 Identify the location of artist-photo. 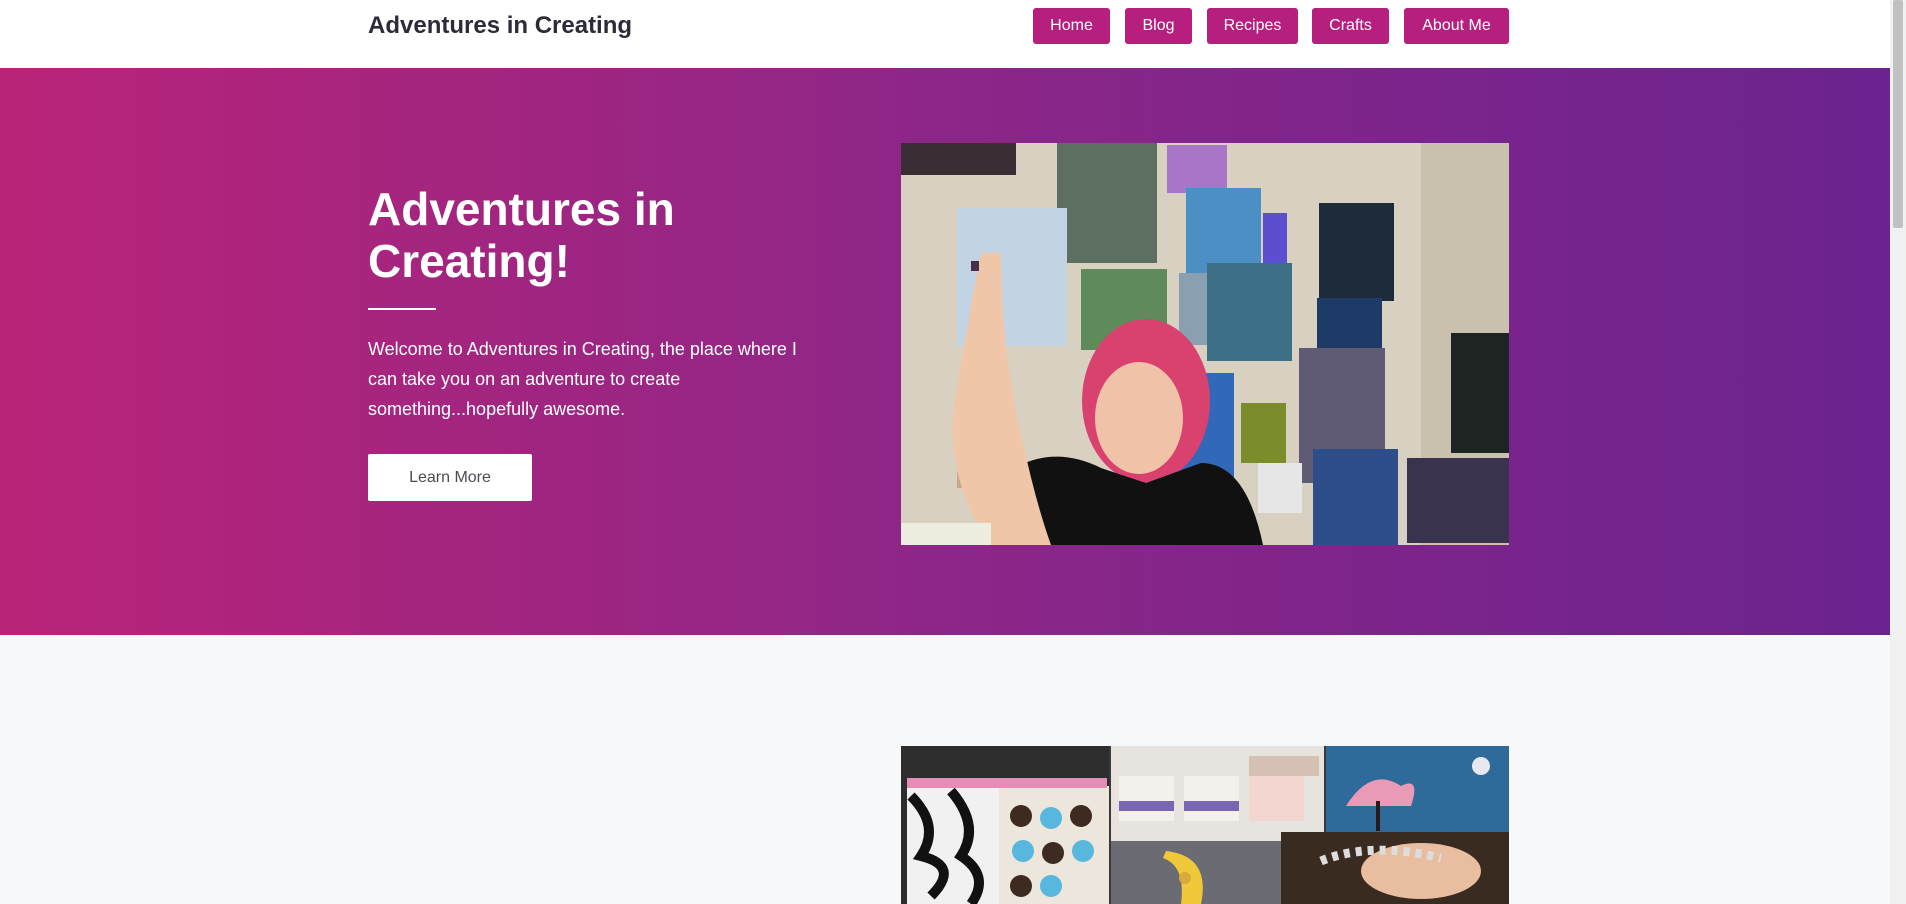
(1205, 344).